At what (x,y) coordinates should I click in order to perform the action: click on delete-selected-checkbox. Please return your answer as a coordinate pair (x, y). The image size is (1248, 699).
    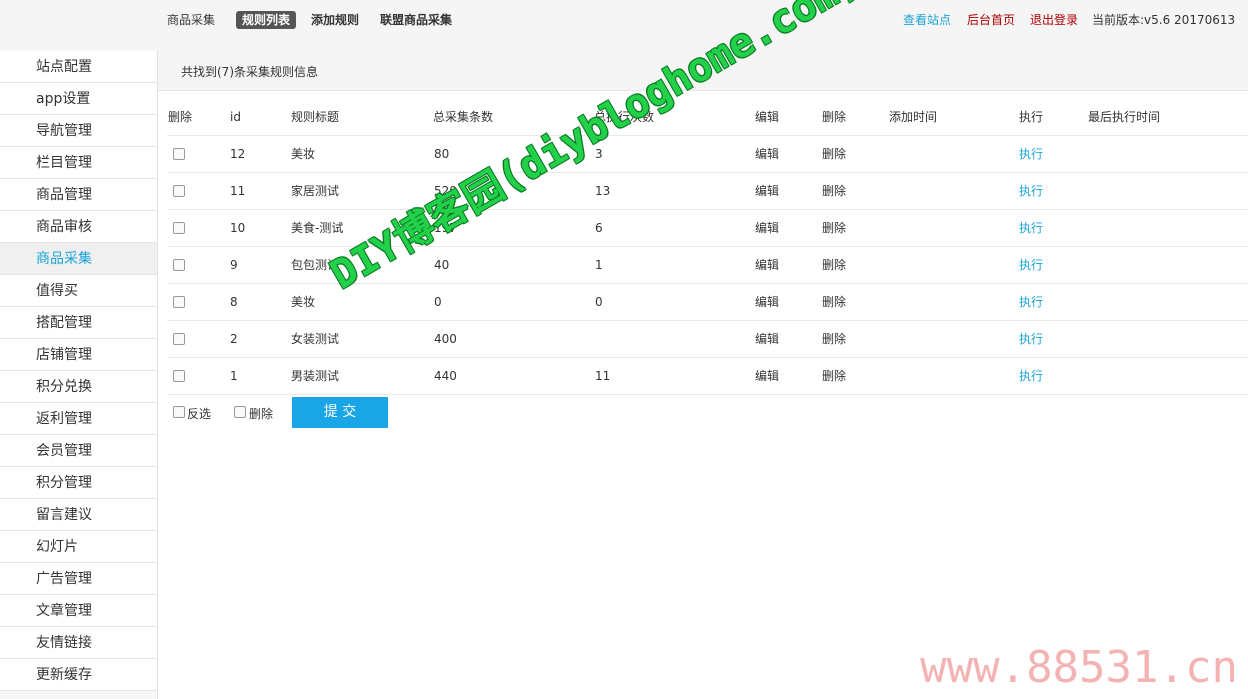
    Looking at the image, I should click on (240, 412).